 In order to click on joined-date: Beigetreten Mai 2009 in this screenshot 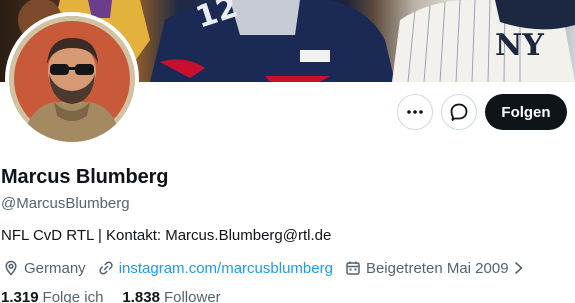, I will do `click(435, 268)`.